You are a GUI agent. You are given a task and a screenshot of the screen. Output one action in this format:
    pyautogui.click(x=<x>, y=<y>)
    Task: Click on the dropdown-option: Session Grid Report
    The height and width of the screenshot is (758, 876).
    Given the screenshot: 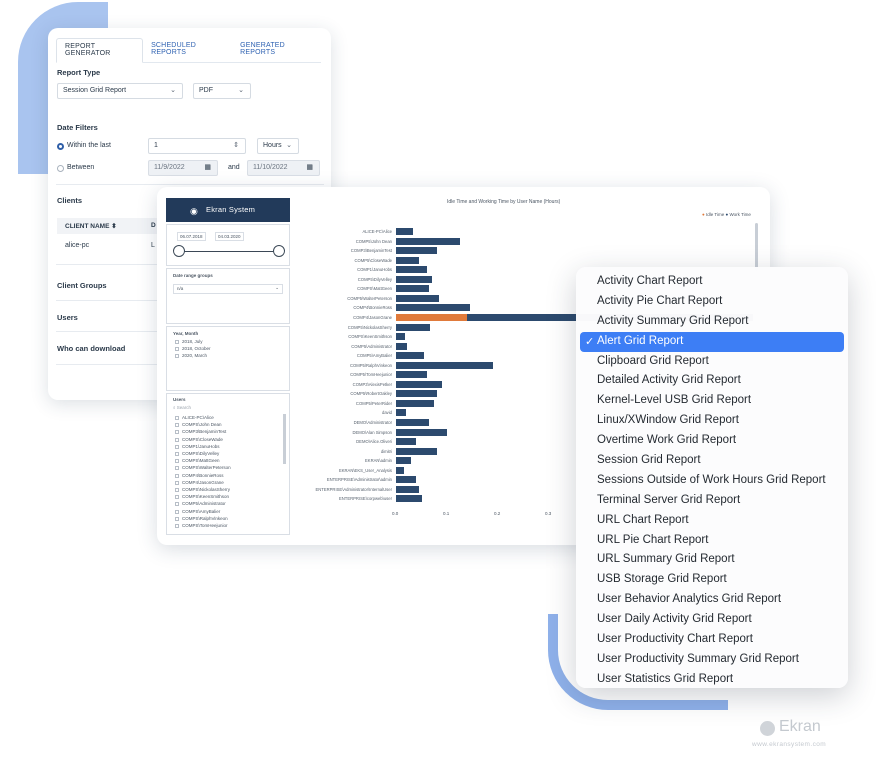 What is the action you would take?
    pyautogui.click(x=712, y=461)
    